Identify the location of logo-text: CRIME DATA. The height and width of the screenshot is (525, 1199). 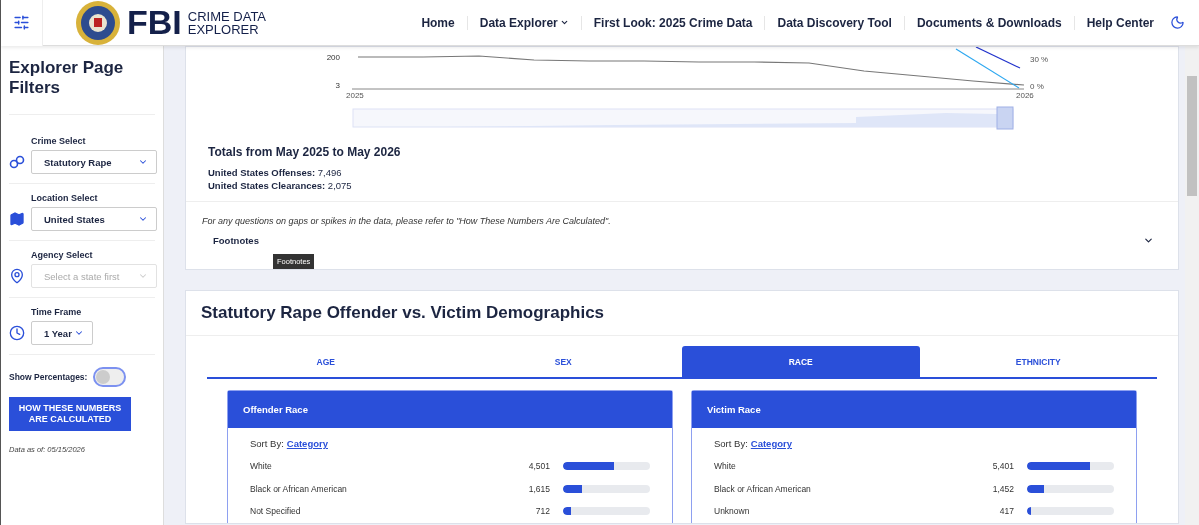
(227, 16).